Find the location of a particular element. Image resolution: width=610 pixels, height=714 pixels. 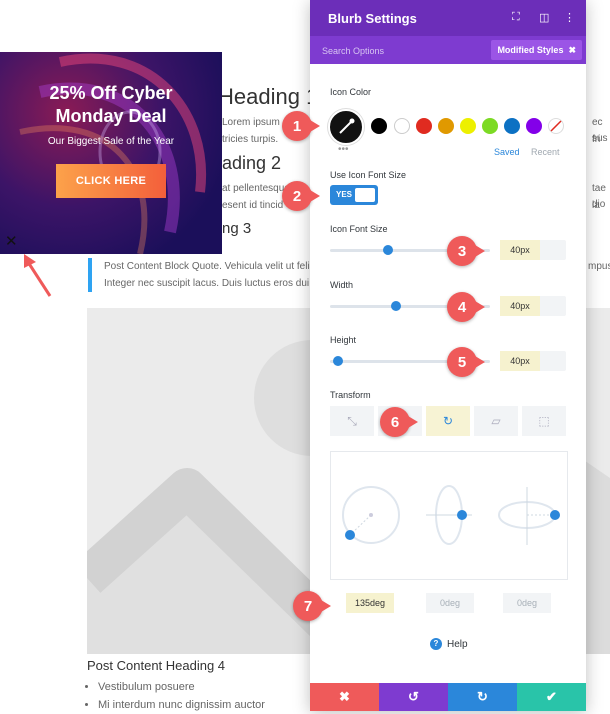

eyedropper-icon is located at coordinates (347, 126).